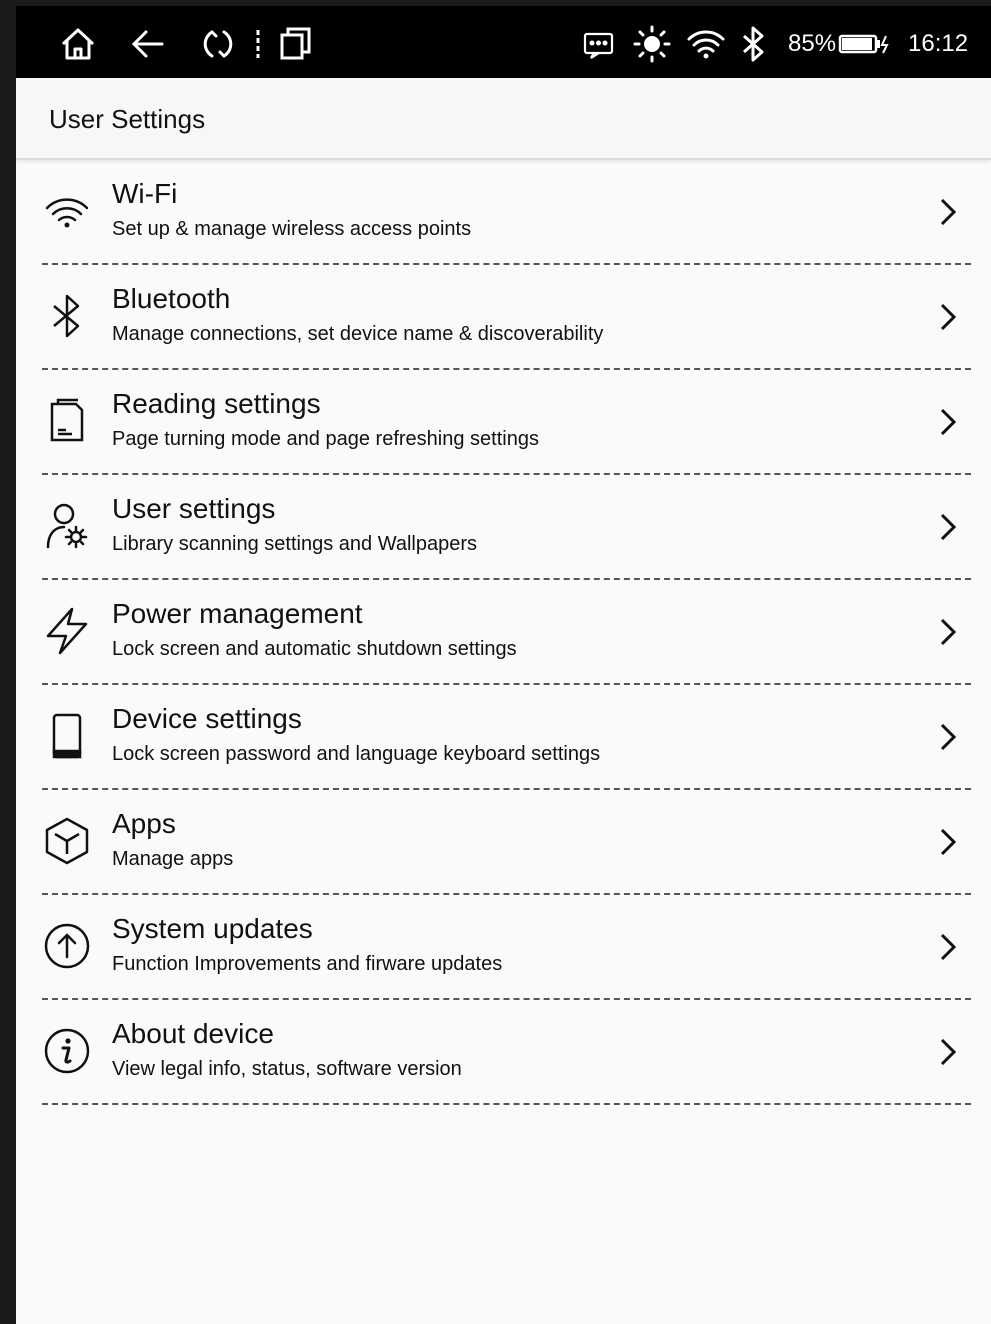 The height and width of the screenshot is (1324, 991). Describe the element at coordinates (67, 631) in the screenshot. I see `lightning-icon` at that location.